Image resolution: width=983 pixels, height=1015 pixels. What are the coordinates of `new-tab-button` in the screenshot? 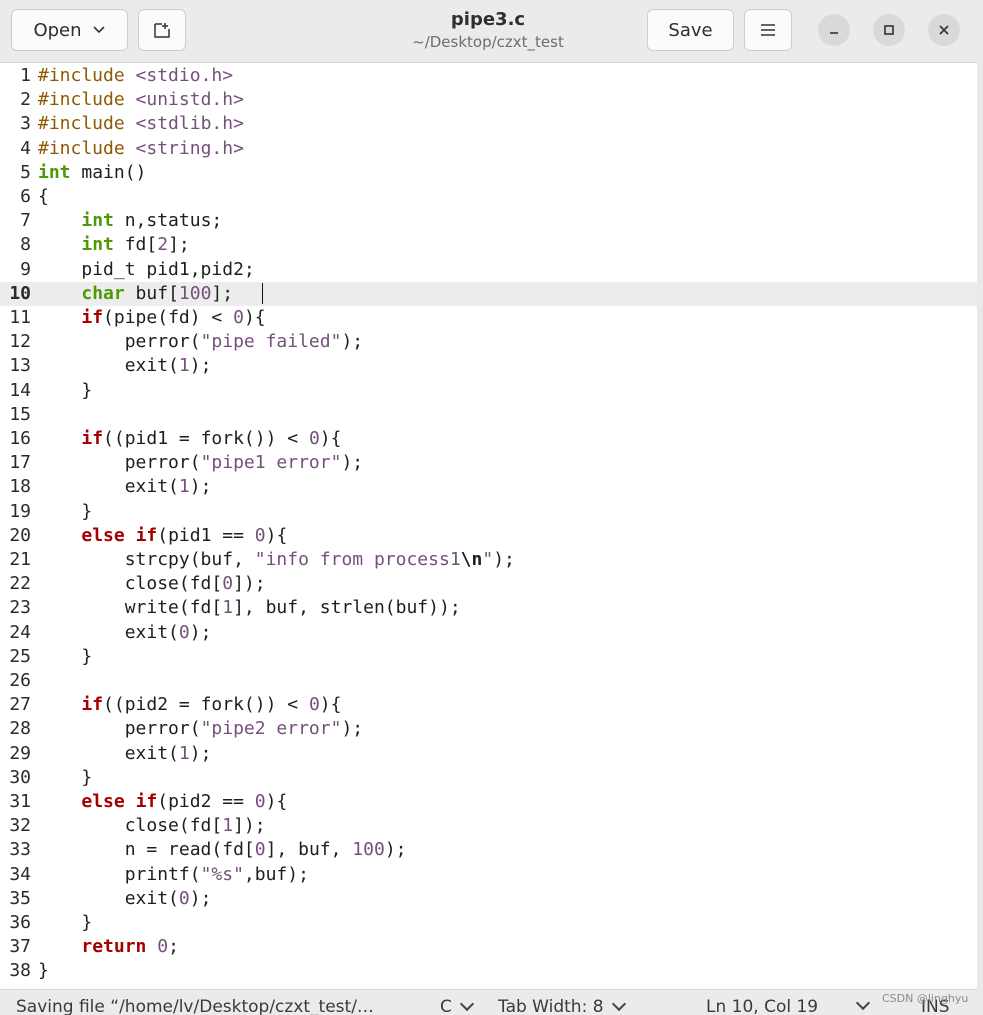 It's located at (162, 30).